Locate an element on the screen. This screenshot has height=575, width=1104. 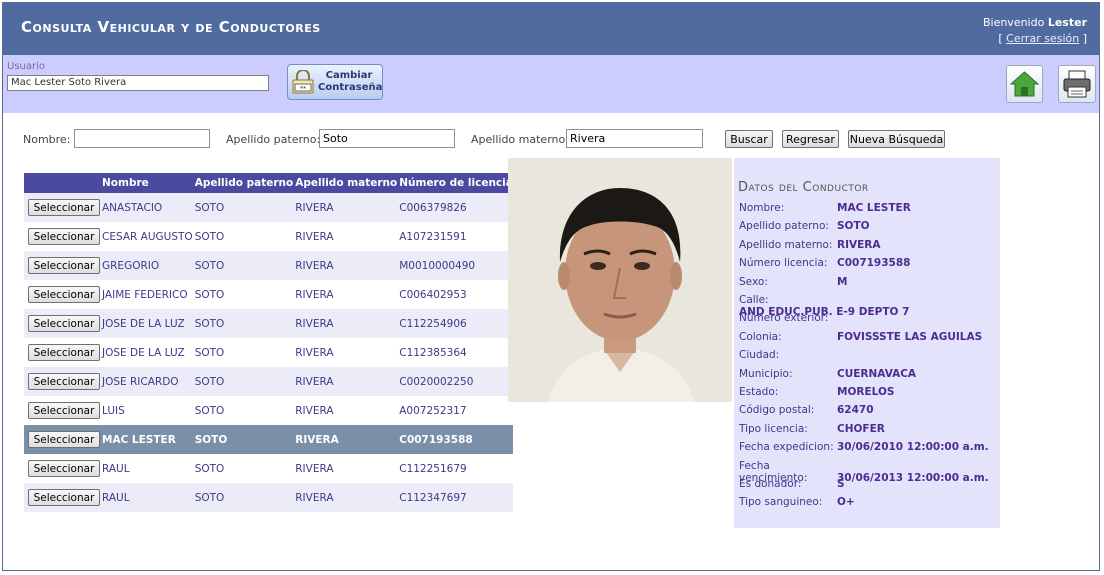
table-cell: C112254906 is located at coordinates (455, 323).